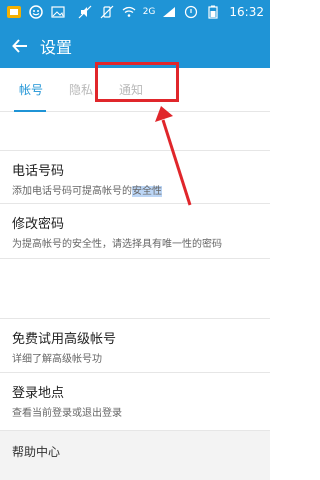  What do you see at coordinates (135, 346) in the screenshot?
I see `premium-trial-item: 免费试用高级帐号 详细了解高级帐号功` at bounding box center [135, 346].